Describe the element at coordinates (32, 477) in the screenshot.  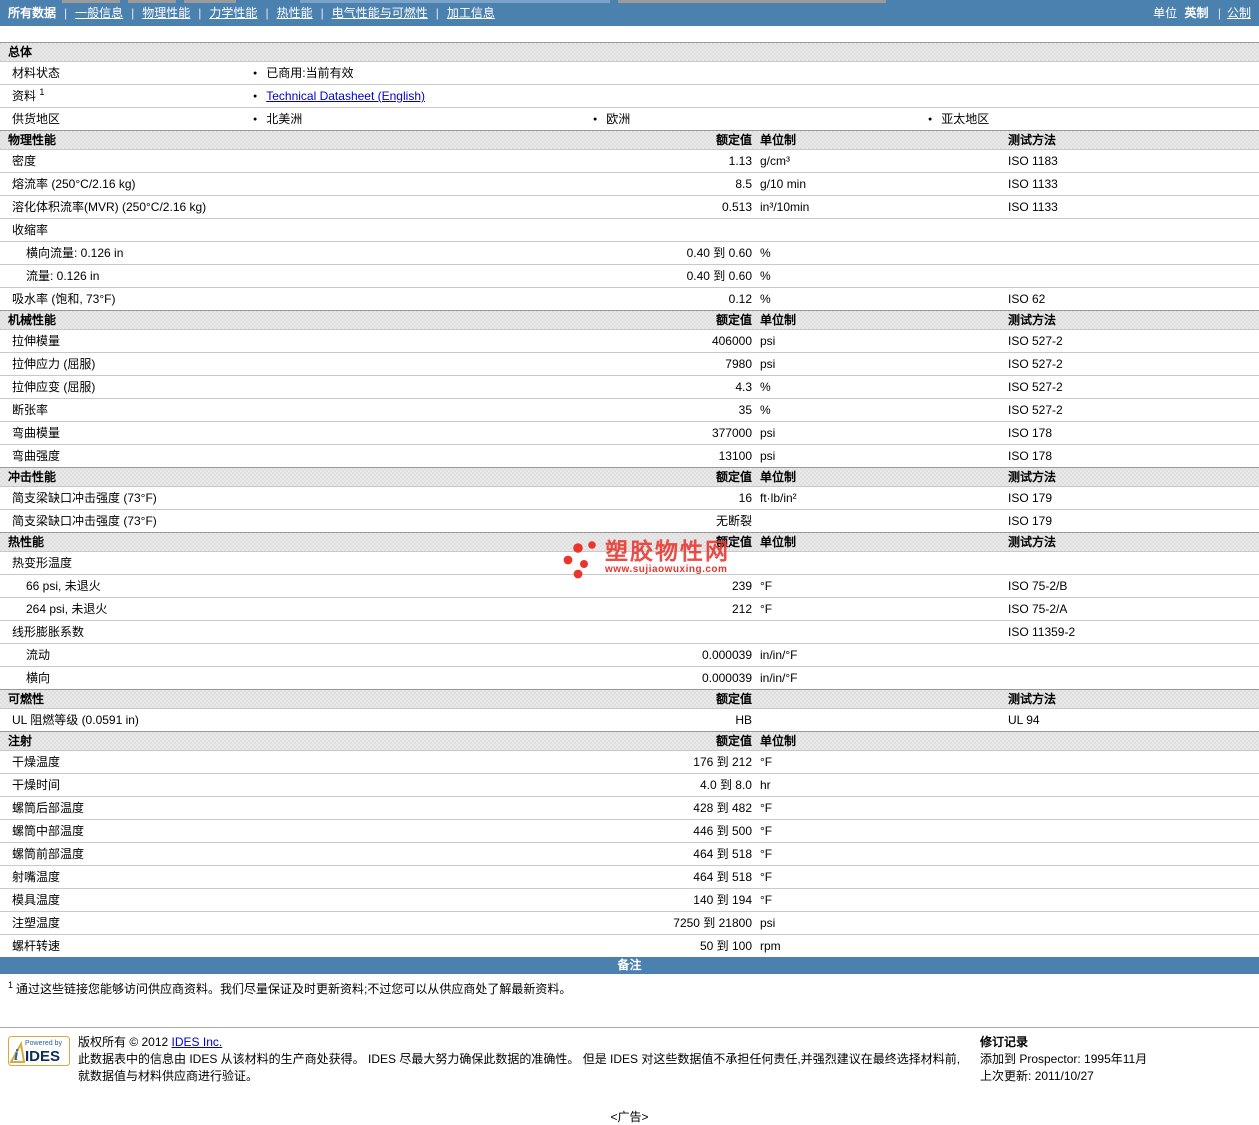
I see `section-title: 冲击性能` at that location.